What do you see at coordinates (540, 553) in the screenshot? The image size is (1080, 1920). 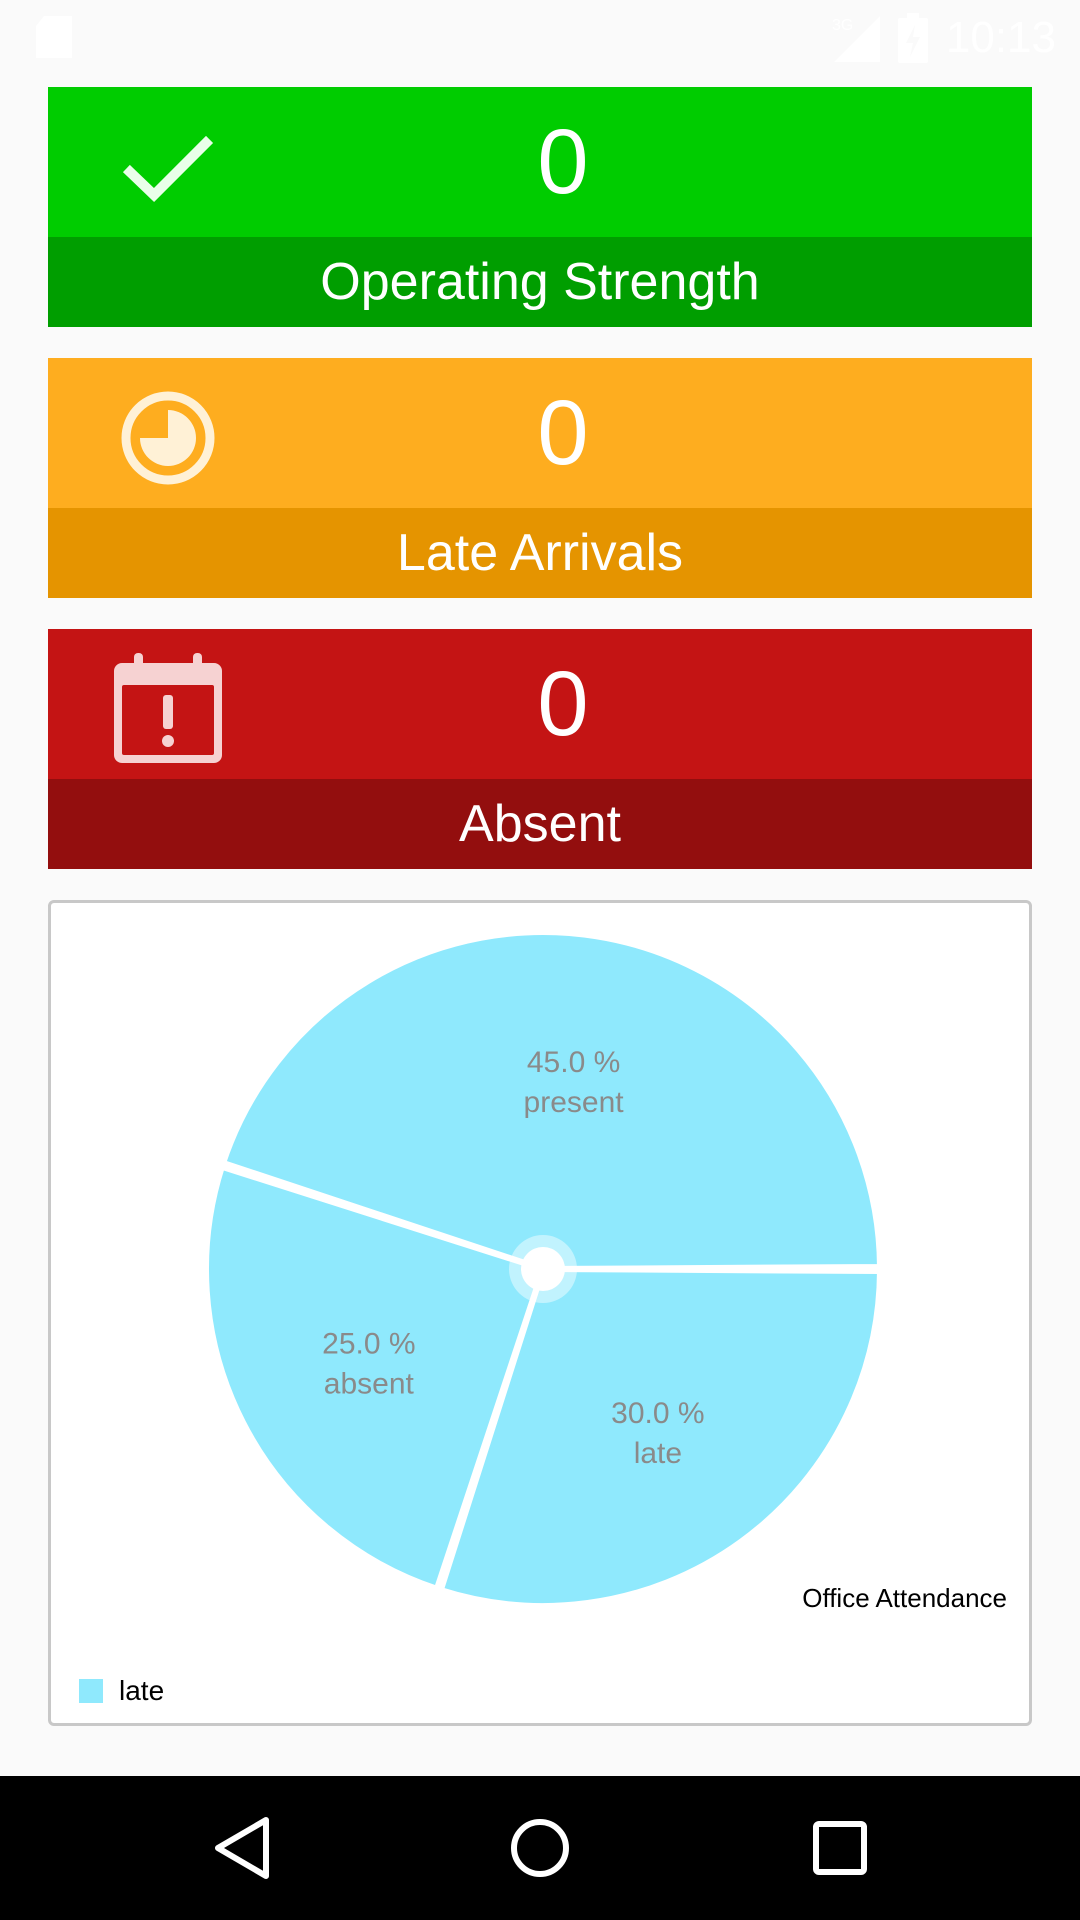 I see `late-arrivals-label: Late Arrivals` at bounding box center [540, 553].